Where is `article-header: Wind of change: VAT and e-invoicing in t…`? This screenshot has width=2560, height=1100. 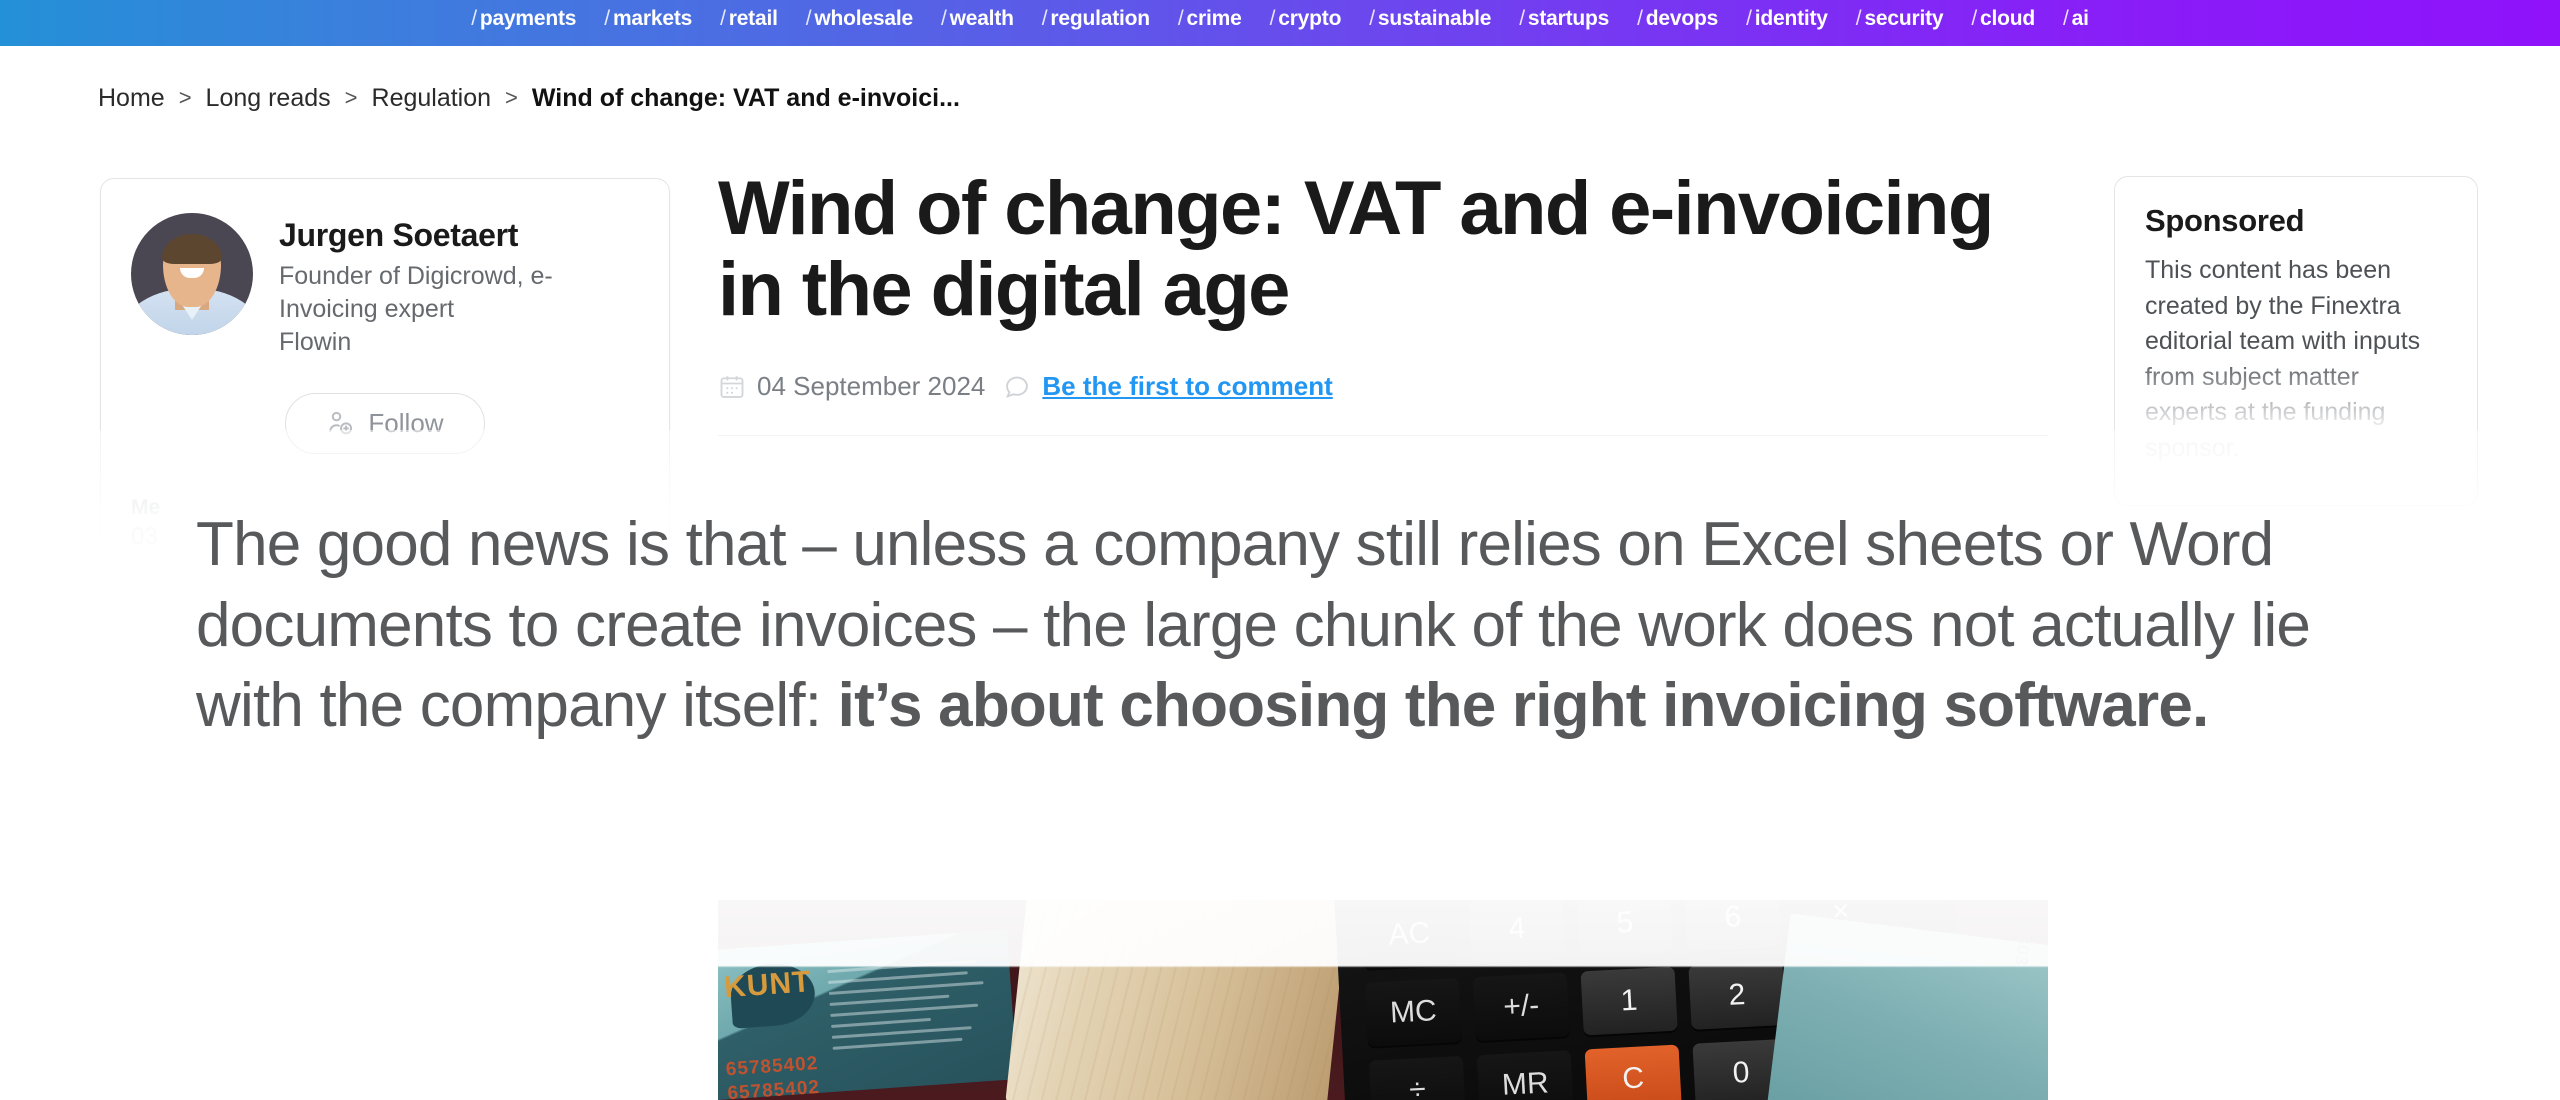
article-header: Wind of change: VAT and e-invoicing in t… is located at coordinates (1383, 302).